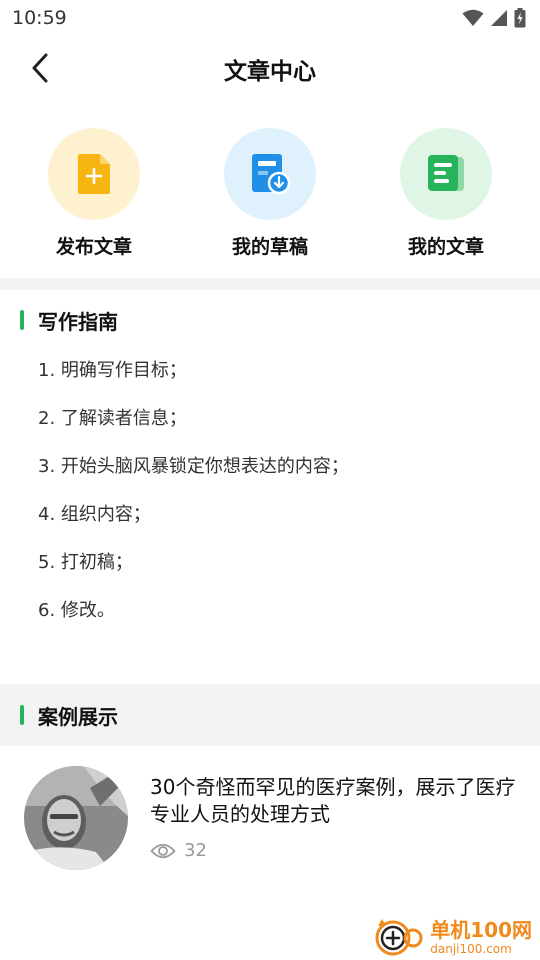 The height and width of the screenshot is (960, 540). Describe the element at coordinates (270, 284) in the screenshot. I see `section-divider` at that location.